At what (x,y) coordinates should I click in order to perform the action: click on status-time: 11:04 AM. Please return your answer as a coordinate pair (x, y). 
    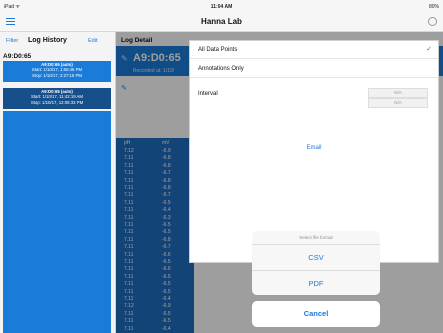
    Looking at the image, I should click on (221, 7).